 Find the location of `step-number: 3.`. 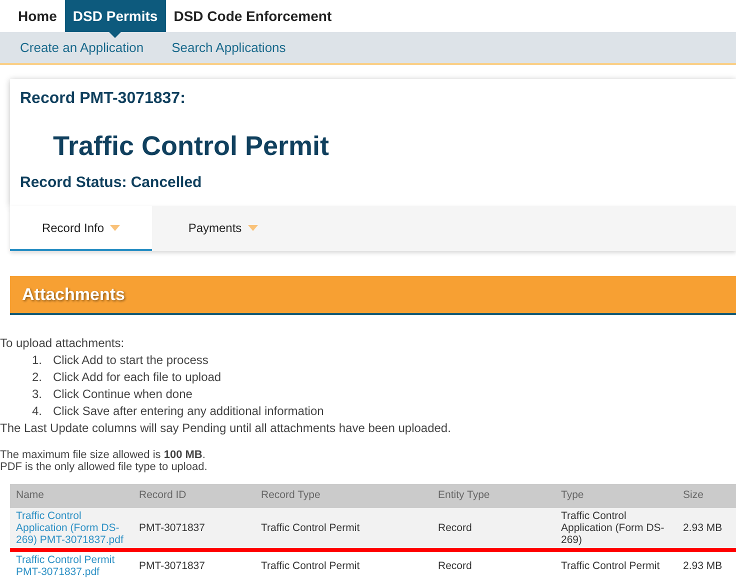

step-number: 3. is located at coordinates (38, 394).